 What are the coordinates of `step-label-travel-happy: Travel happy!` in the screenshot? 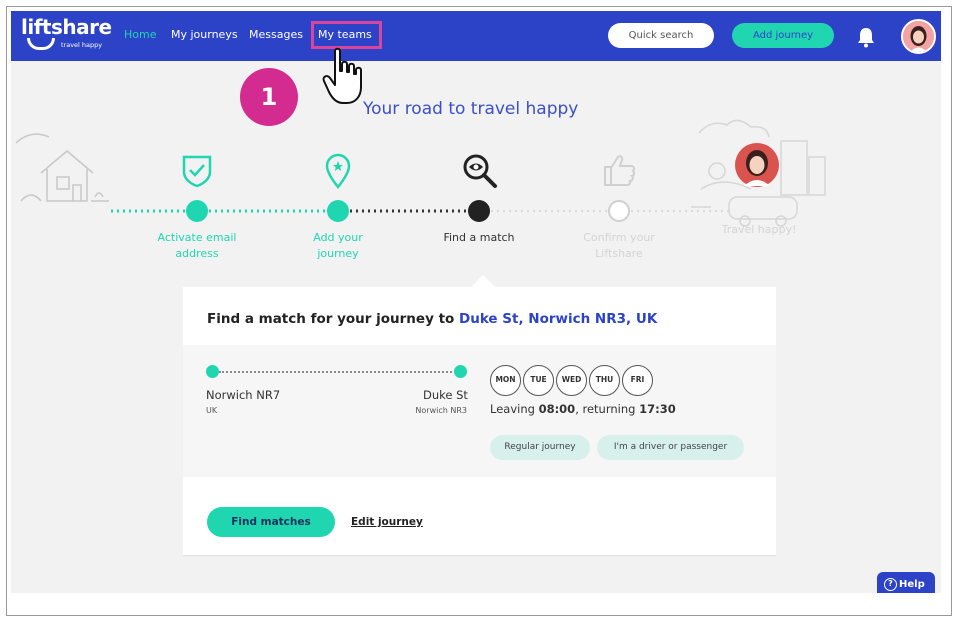 It's located at (759, 230).